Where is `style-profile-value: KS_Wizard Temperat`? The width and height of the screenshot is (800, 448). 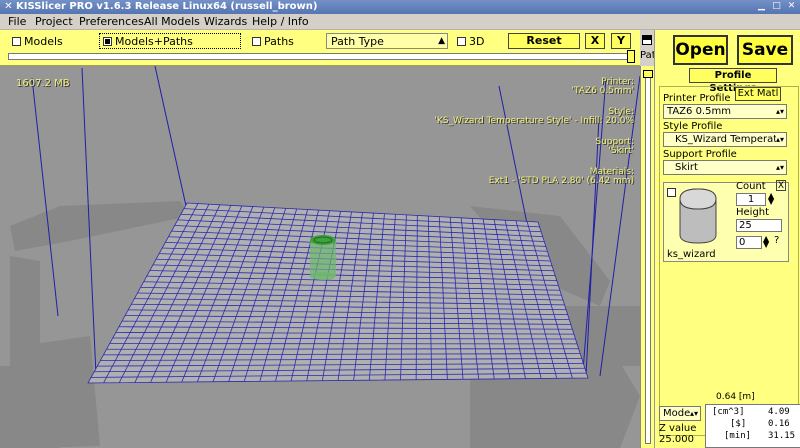
style-profile-value: KS_Wizard Temperat is located at coordinates (726, 139).